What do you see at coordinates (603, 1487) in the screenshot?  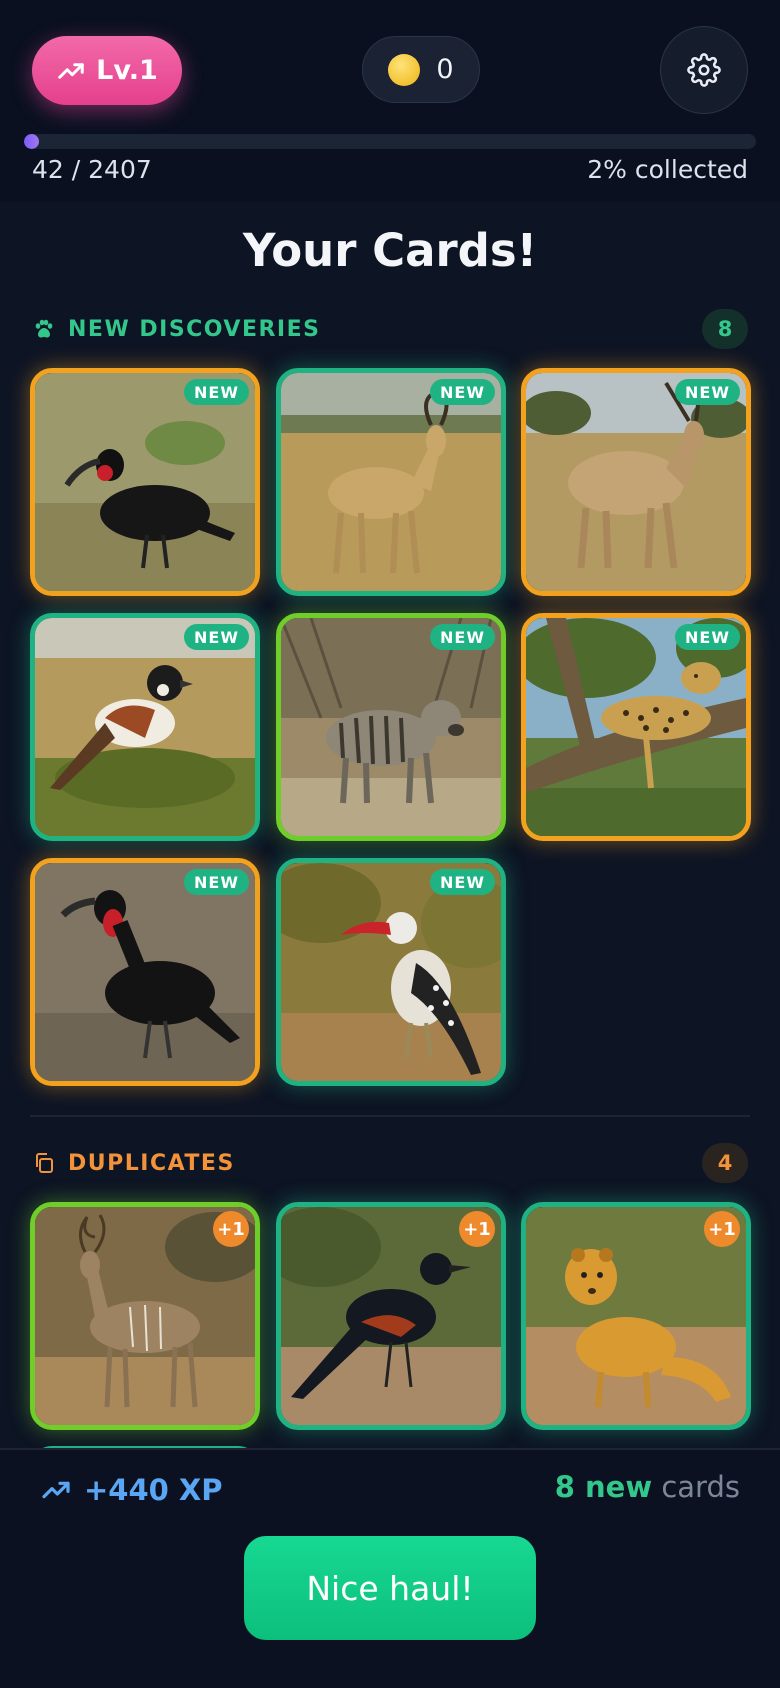 I see `new-cards-count: 8 new` at bounding box center [603, 1487].